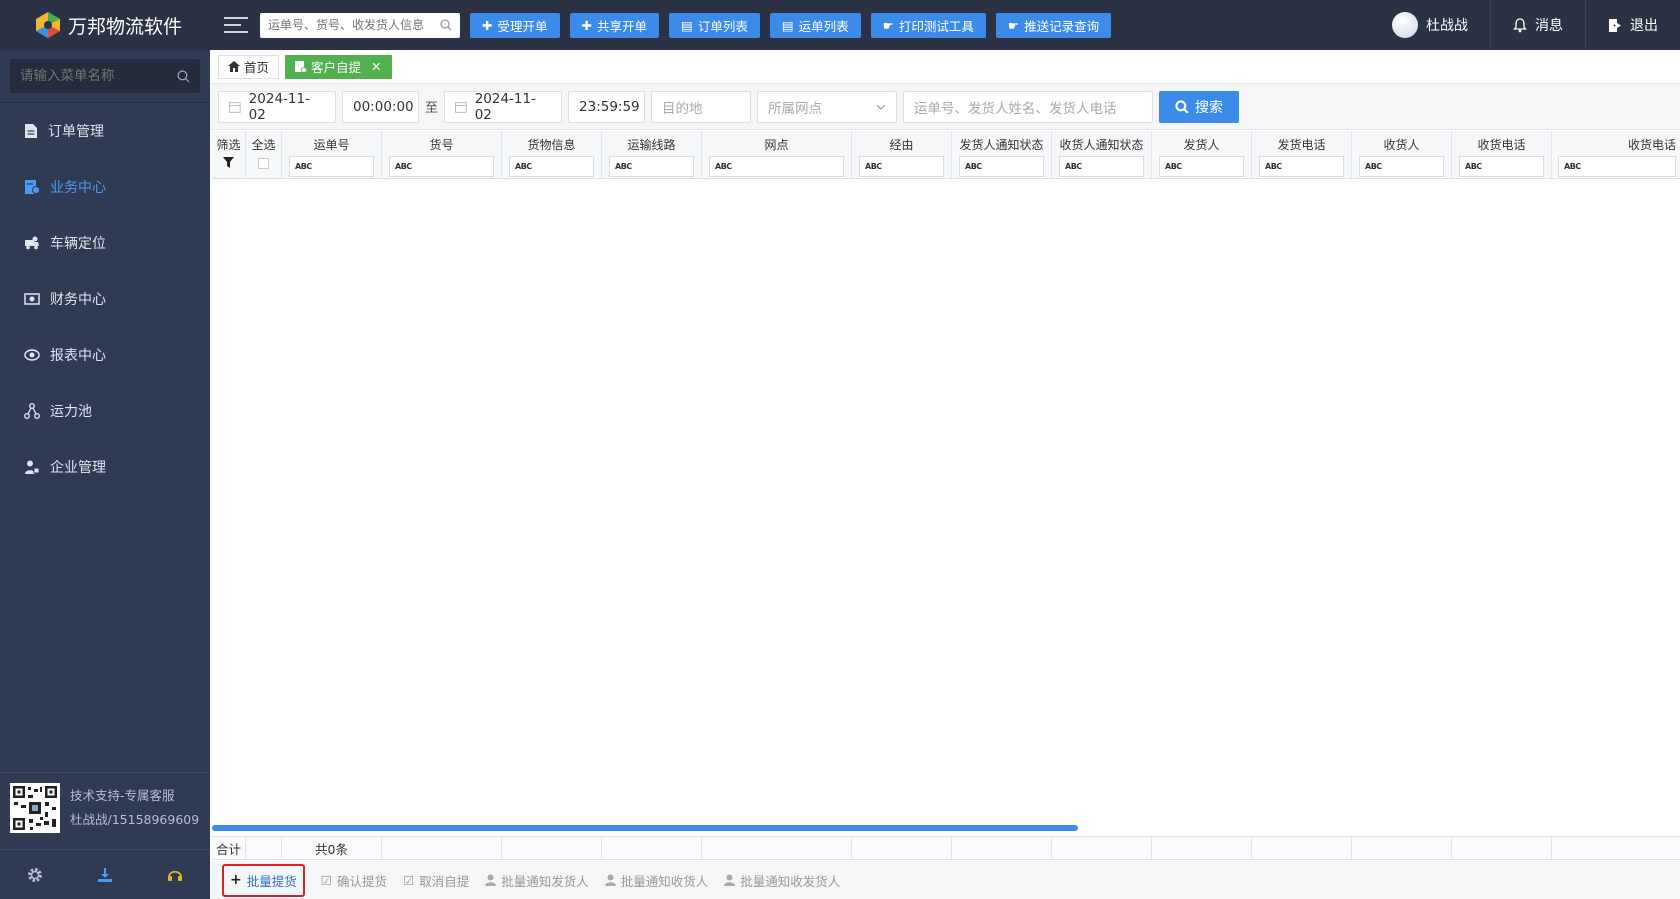 This screenshot has width=1680, height=899. Describe the element at coordinates (701, 106) in the screenshot. I see `destination-field: 目的地` at that location.